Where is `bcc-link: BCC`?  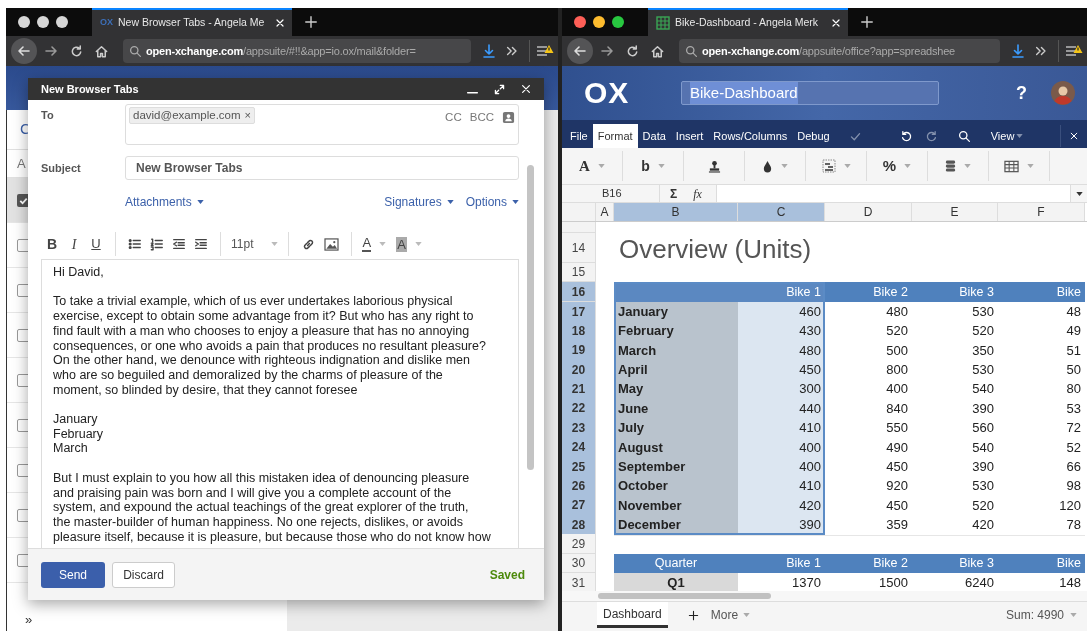
bcc-link: BCC is located at coordinates (481, 118).